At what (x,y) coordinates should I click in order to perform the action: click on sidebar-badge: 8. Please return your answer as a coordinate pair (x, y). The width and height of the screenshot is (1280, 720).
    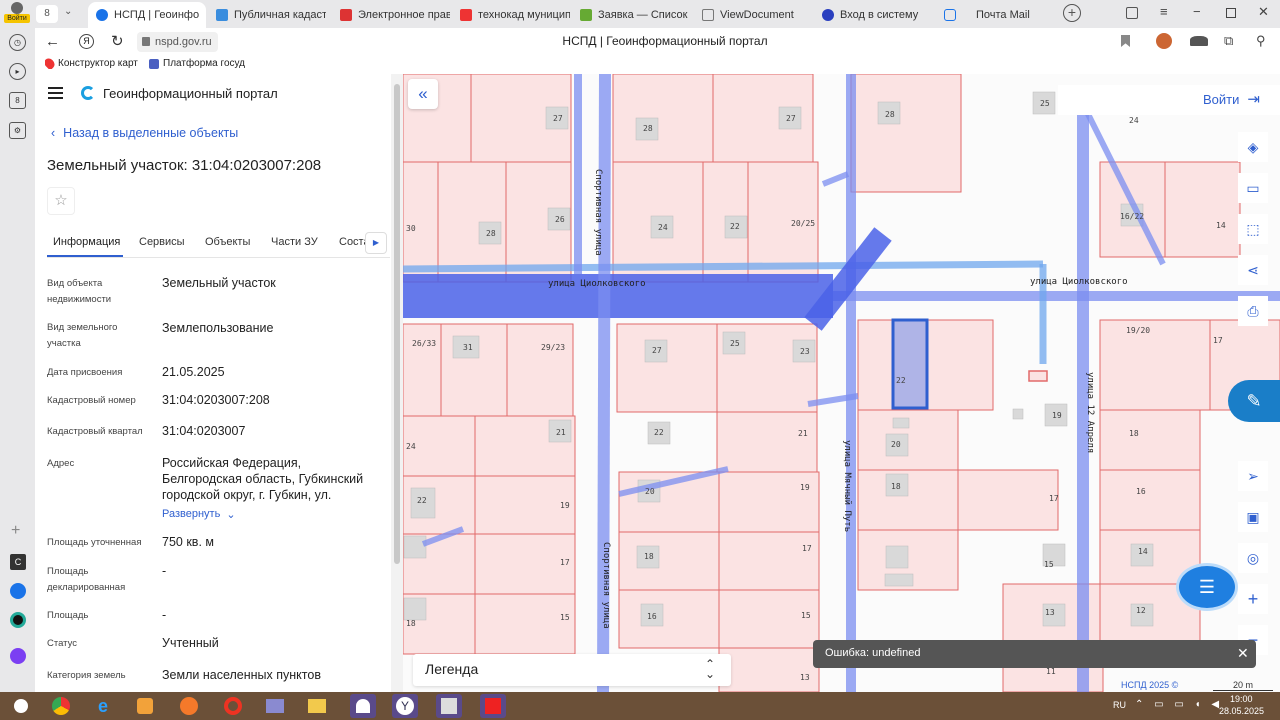
    Looking at the image, I should click on (17, 100).